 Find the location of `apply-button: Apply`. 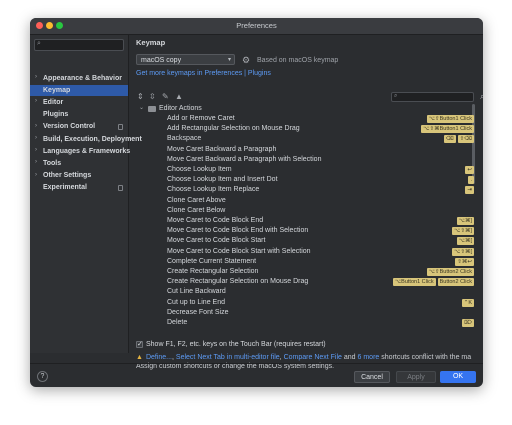

apply-button: Apply is located at coordinates (416, 377).